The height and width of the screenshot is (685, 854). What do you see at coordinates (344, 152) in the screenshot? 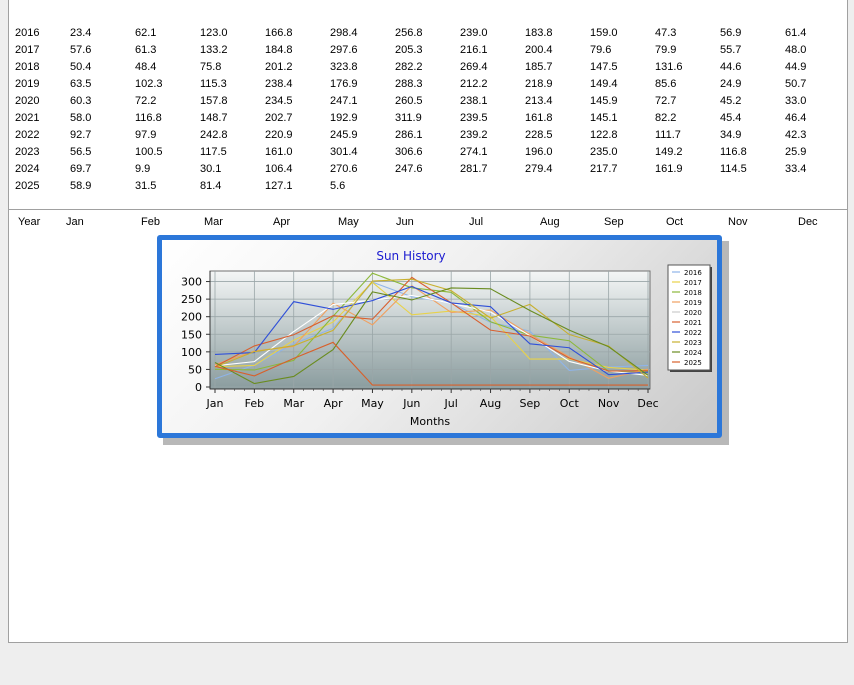
I see `table-cell: 301.4` at bounding box center [344, 152].